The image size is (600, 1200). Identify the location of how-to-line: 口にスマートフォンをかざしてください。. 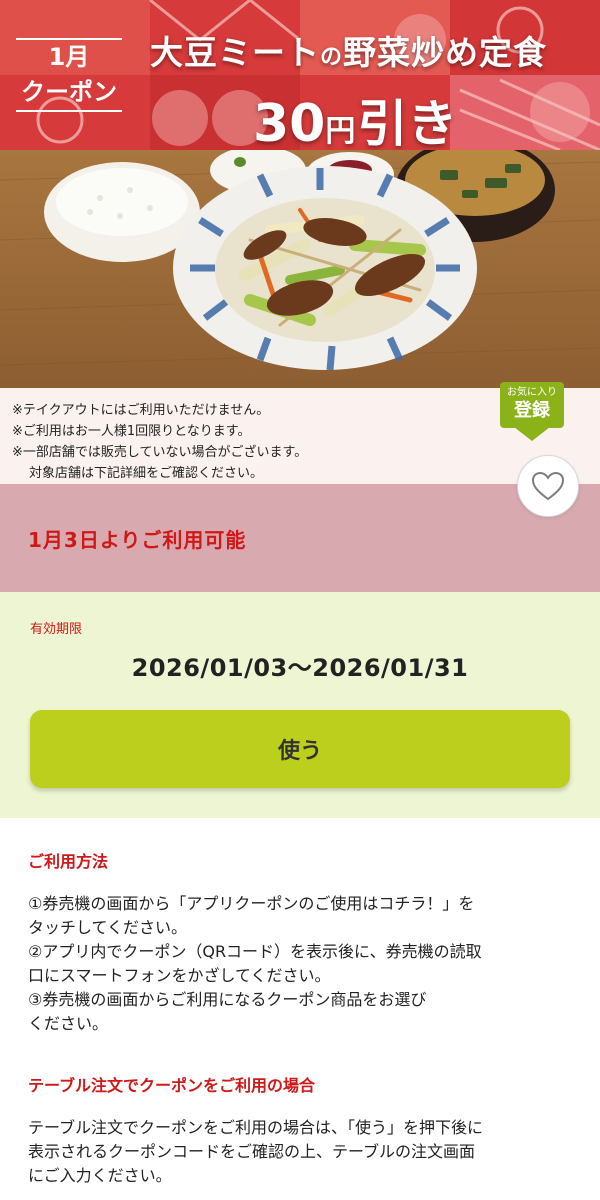
(179, 975).